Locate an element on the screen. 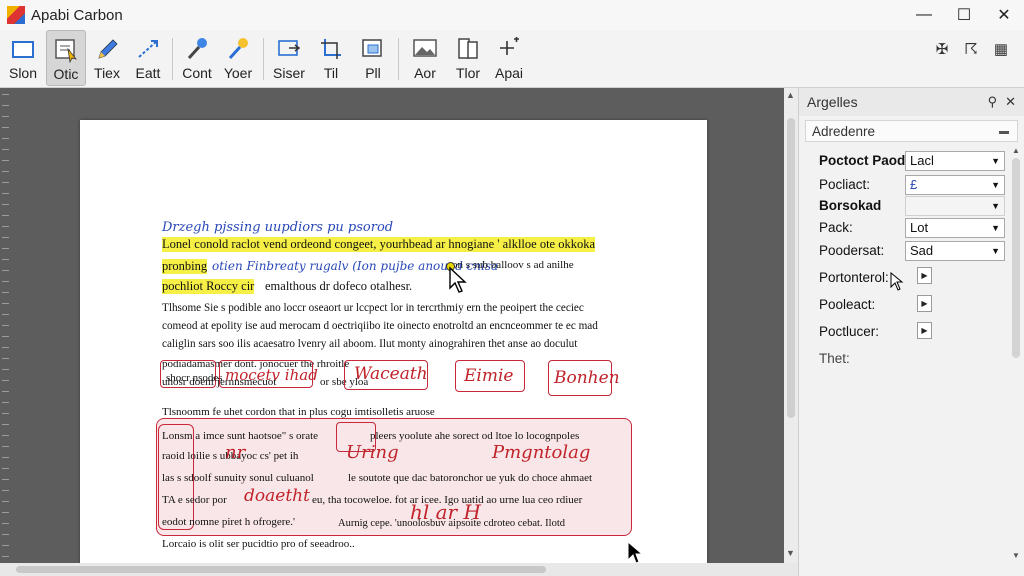 Image resolution: width=1024 pixels, height=576 pixels. tool-label: Otic is located at coordinates (66, 74).